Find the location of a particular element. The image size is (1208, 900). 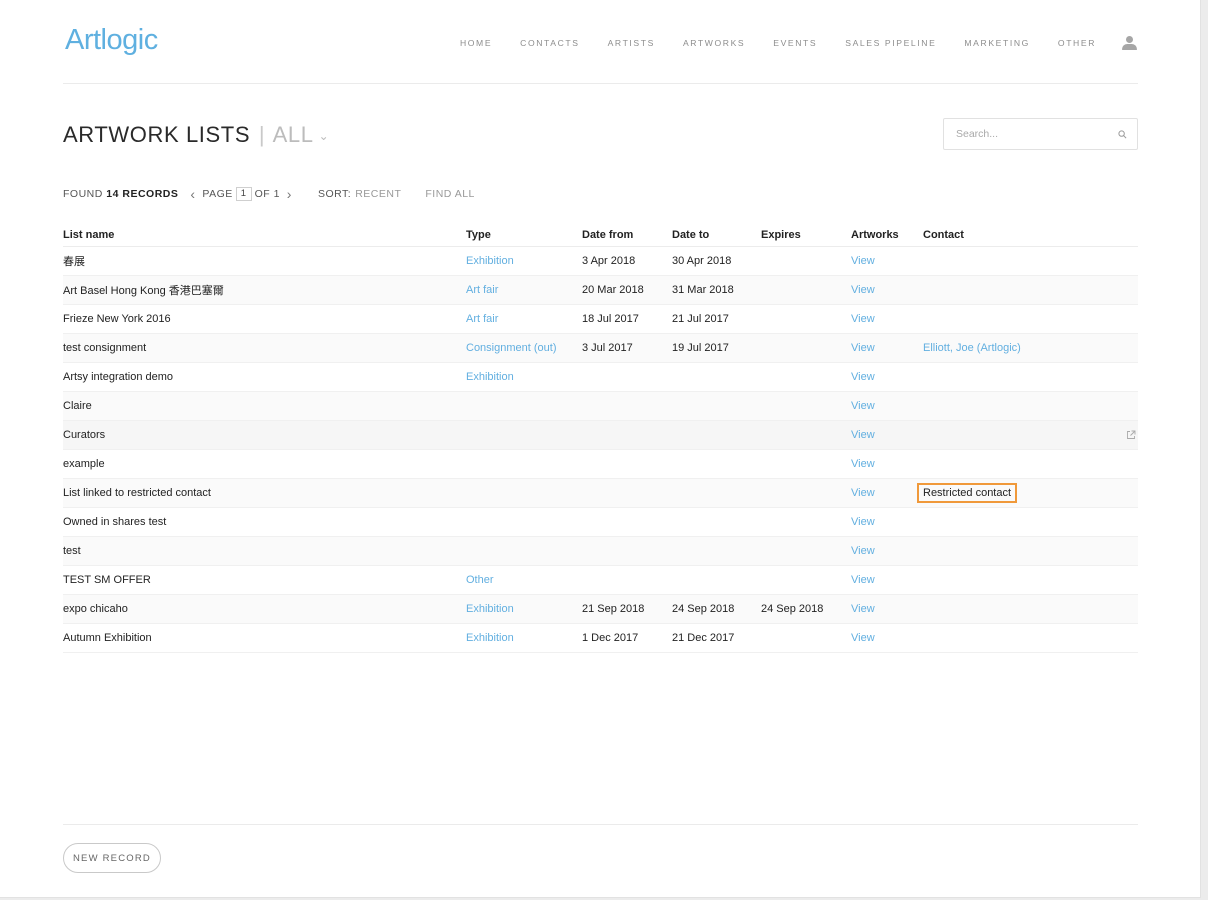

table-row: Curators View is located at coordinates (600, 435).